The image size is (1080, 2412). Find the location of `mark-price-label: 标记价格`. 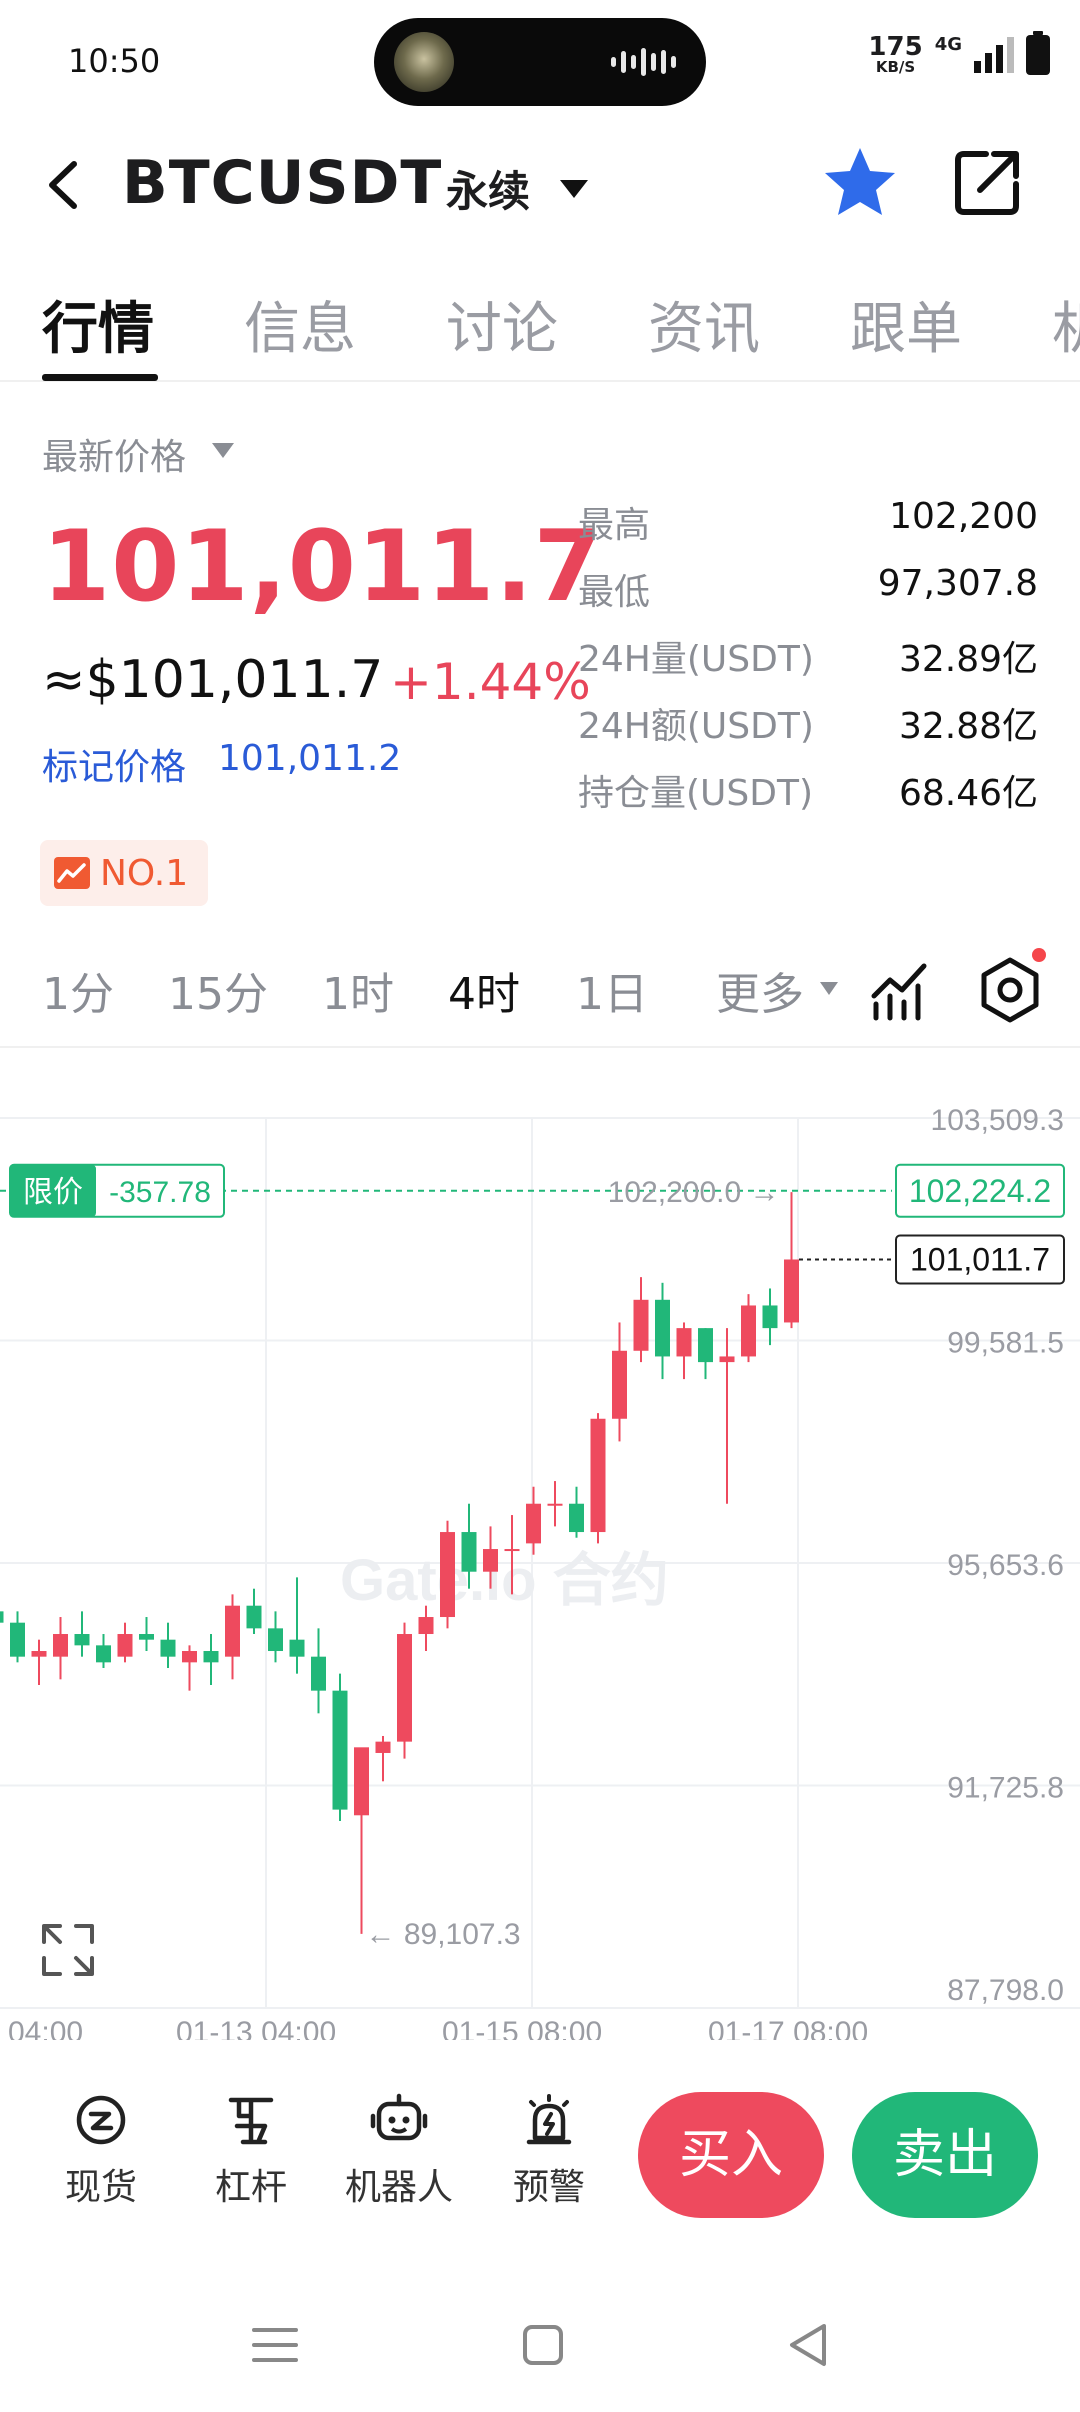

mark-price-label: 标记价格 is located at coordinates (114, 767).